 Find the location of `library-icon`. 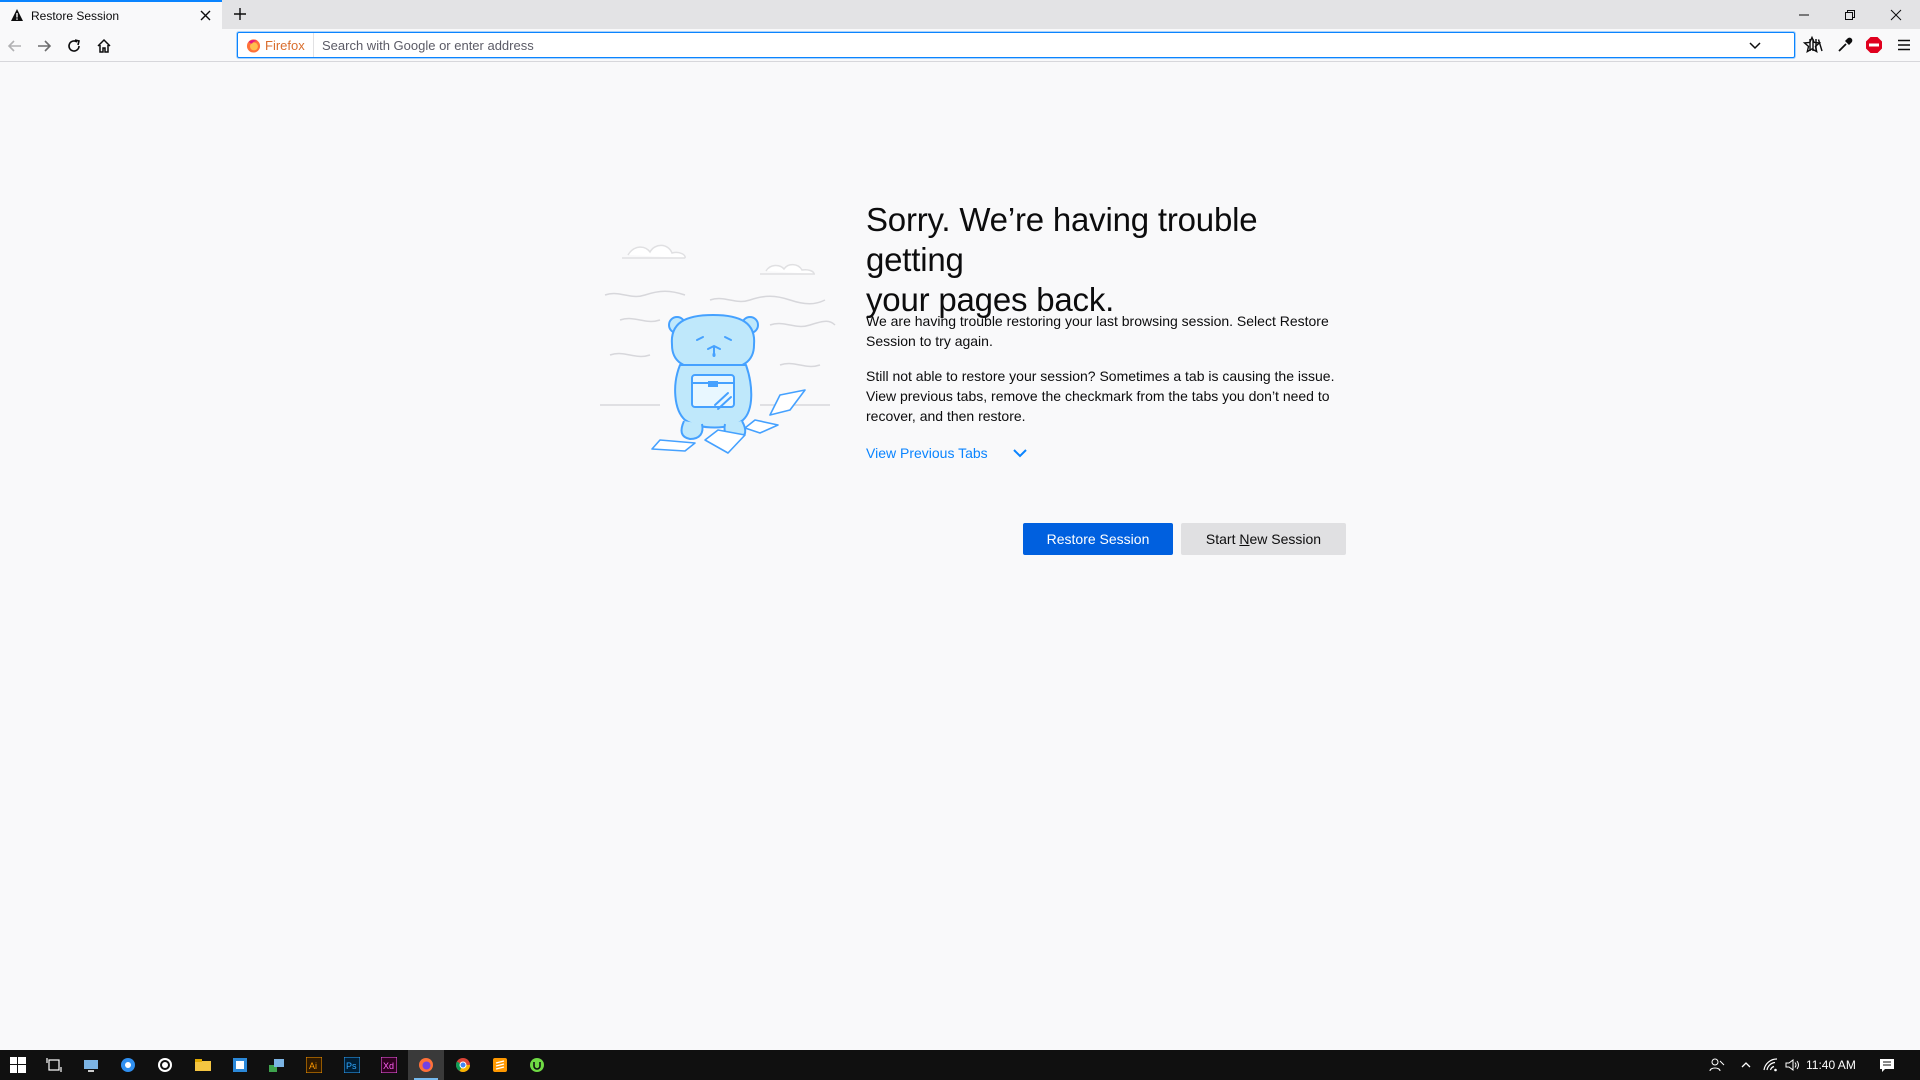

library-icon is located at coordinates (1816, 45).